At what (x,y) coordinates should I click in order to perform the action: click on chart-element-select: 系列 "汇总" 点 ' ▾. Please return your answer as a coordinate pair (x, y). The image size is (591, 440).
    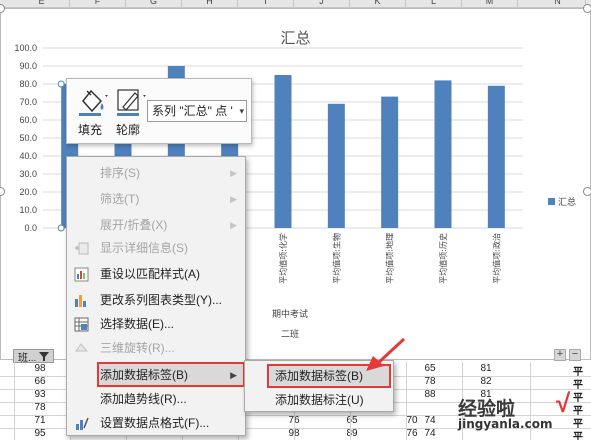
    Looking at the image, I should click on (197, 111).